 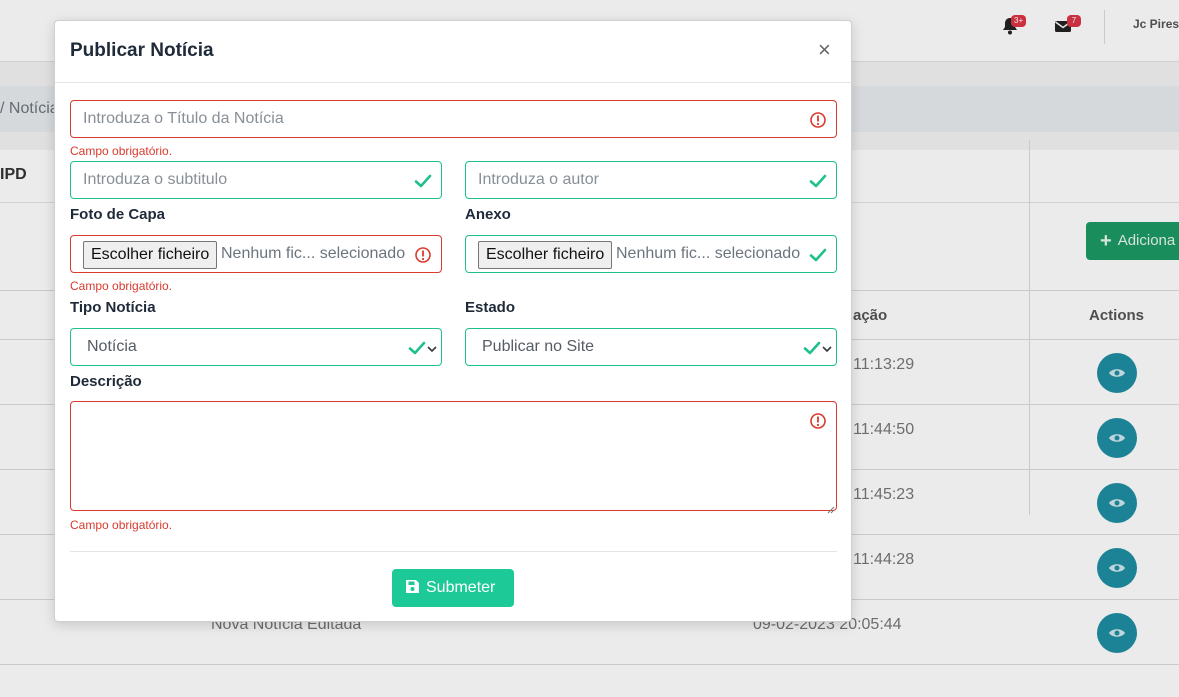 What do you see at coordinates (538, 179) in the screenshot?
I see `author-placeholder: Introduza o autor` at bounding box center [538, 179].